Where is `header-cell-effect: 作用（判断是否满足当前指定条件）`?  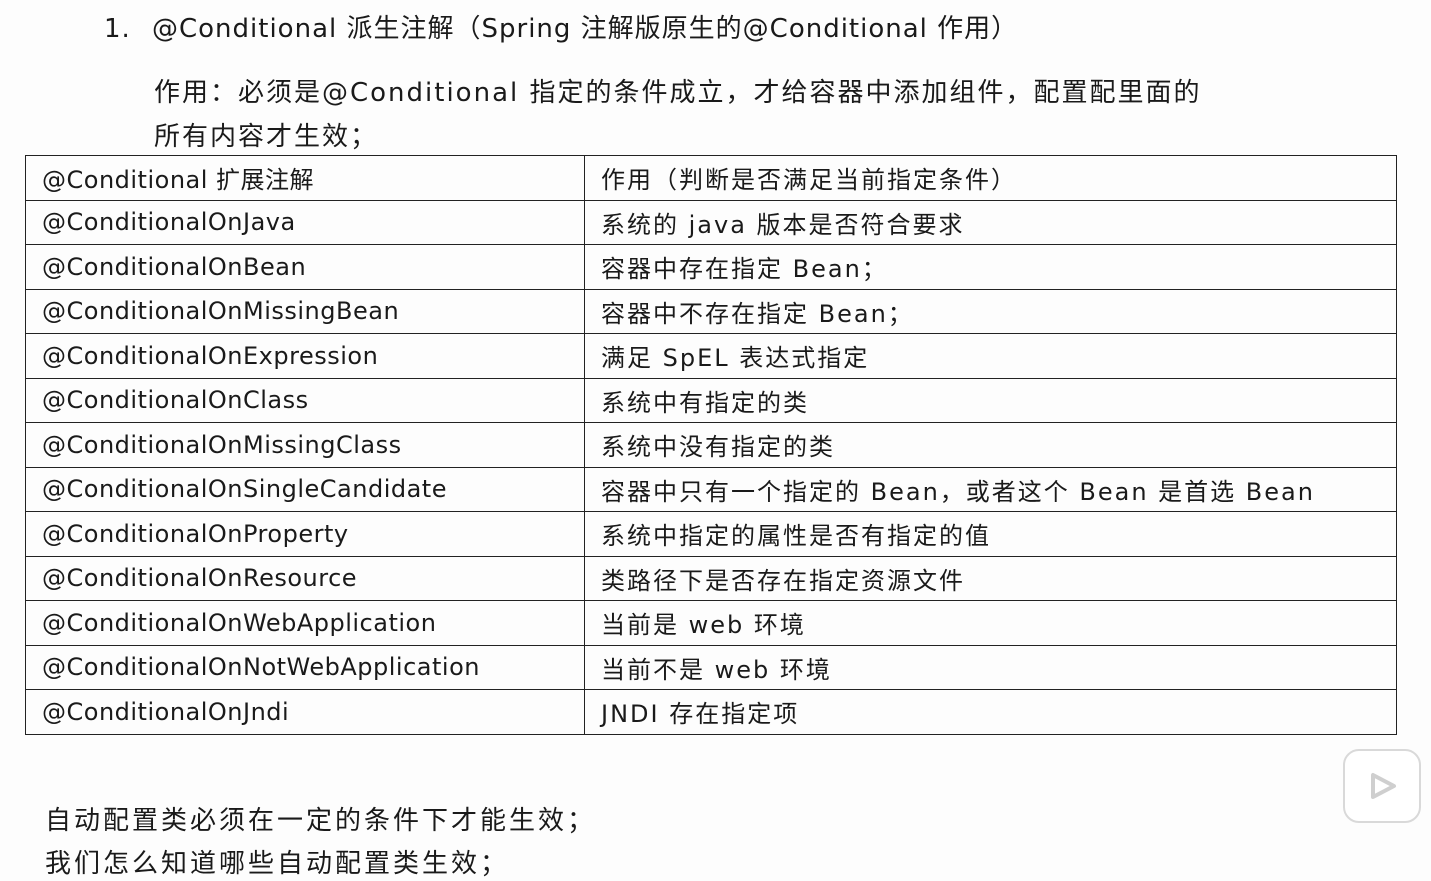 header-cell-effect: 作用（判断是否满足当前指定条件） is located at coordinates (990, 178).